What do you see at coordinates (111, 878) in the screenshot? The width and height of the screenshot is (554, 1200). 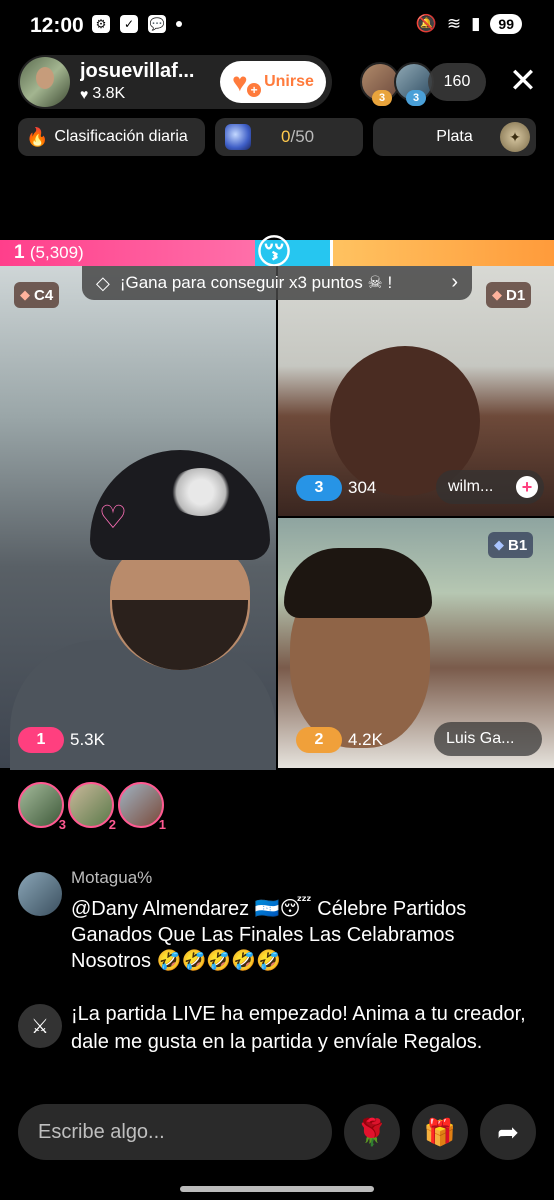 I see `chat-username: Motagua%` at bounding box center [111, 878].